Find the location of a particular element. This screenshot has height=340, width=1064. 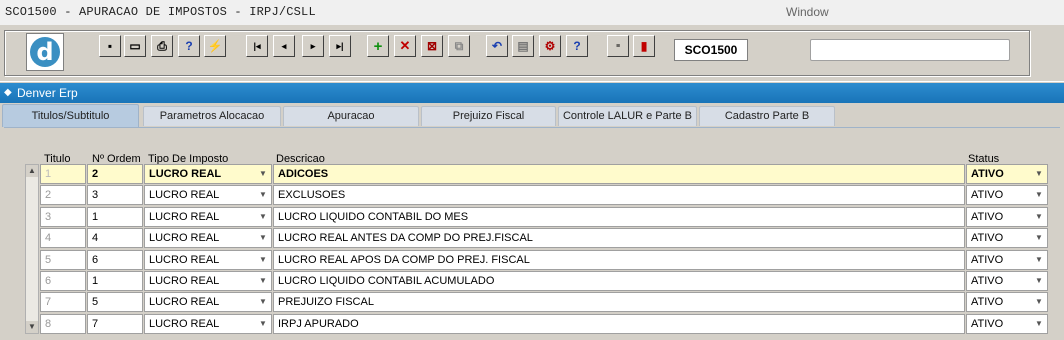

tab-cadastro-parte-b: Cadastro Parte B is located at coordinates (767, 116).